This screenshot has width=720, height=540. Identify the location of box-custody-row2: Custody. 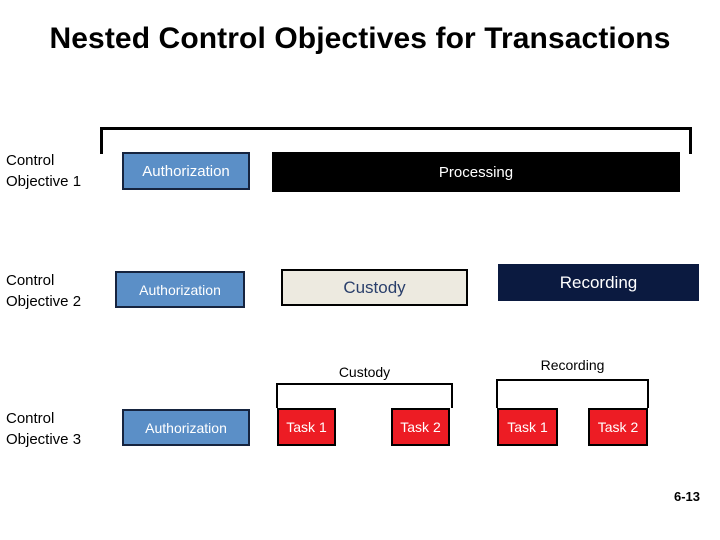
(374, 287).